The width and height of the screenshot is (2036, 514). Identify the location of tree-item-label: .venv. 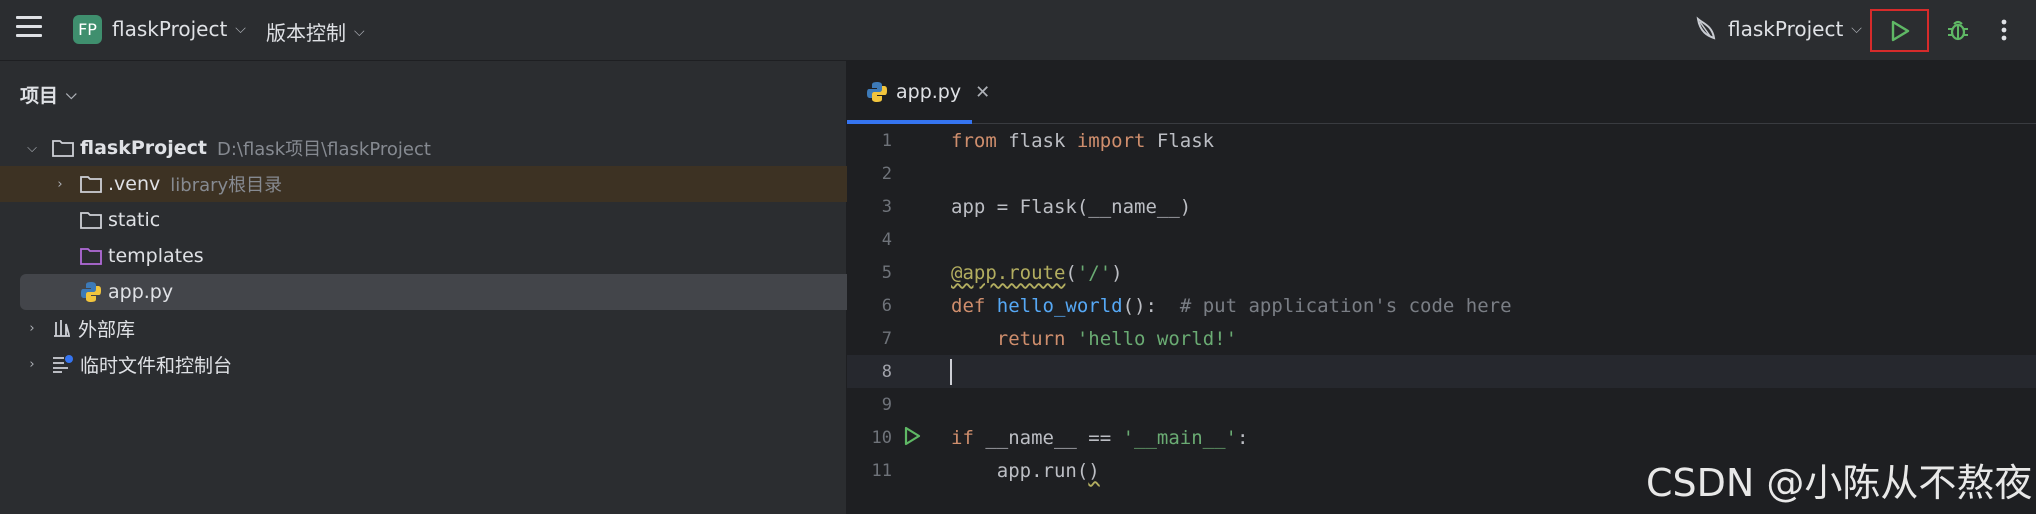
(134, 184).